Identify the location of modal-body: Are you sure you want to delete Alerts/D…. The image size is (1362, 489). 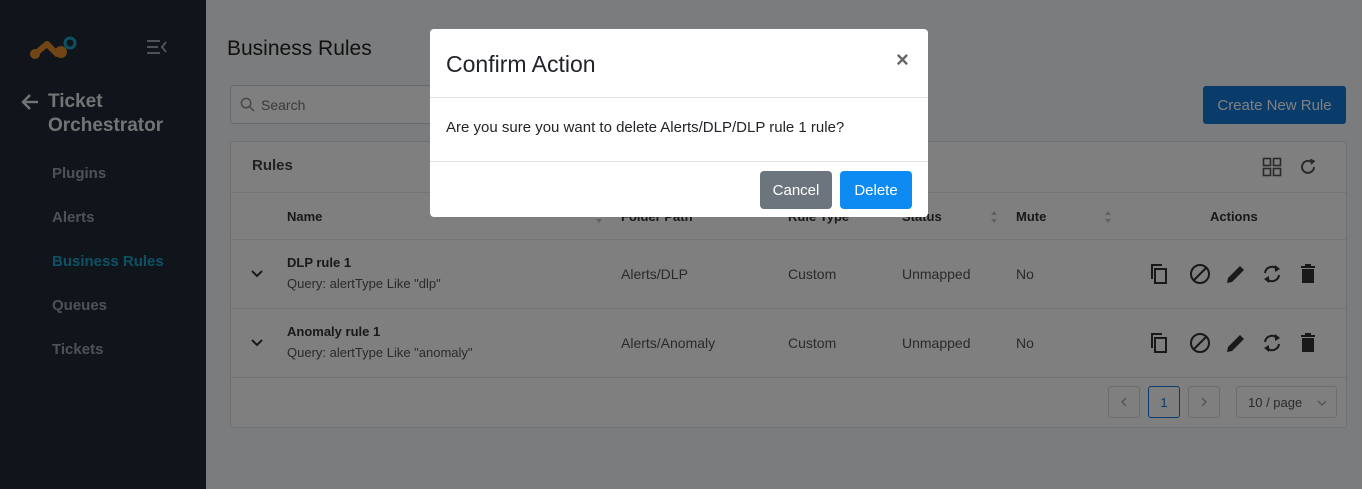
(679, 130).